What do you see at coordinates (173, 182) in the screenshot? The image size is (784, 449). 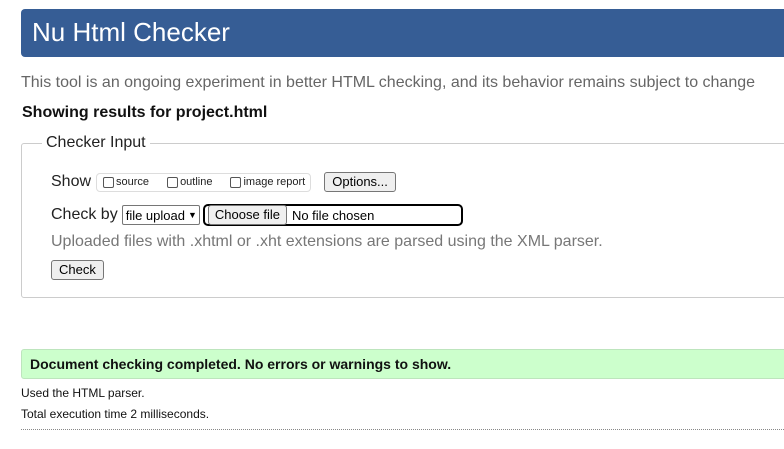 I see `outline-checkbox` at bounding box center [173, 182].